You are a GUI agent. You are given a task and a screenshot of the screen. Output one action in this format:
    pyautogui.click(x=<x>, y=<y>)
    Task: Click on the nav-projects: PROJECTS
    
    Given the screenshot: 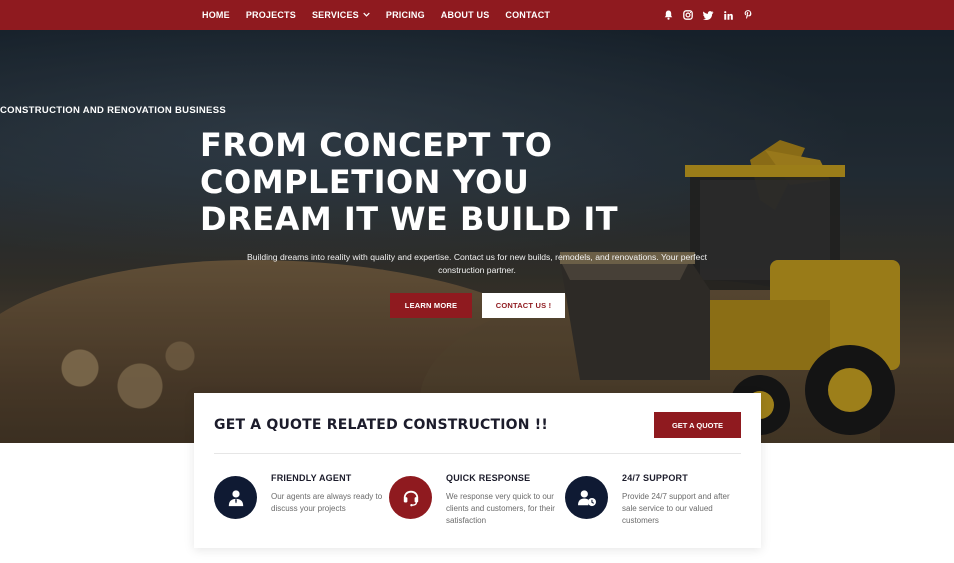 What is the action you would take?
    pyautogui.click(x=271, y=15)
    